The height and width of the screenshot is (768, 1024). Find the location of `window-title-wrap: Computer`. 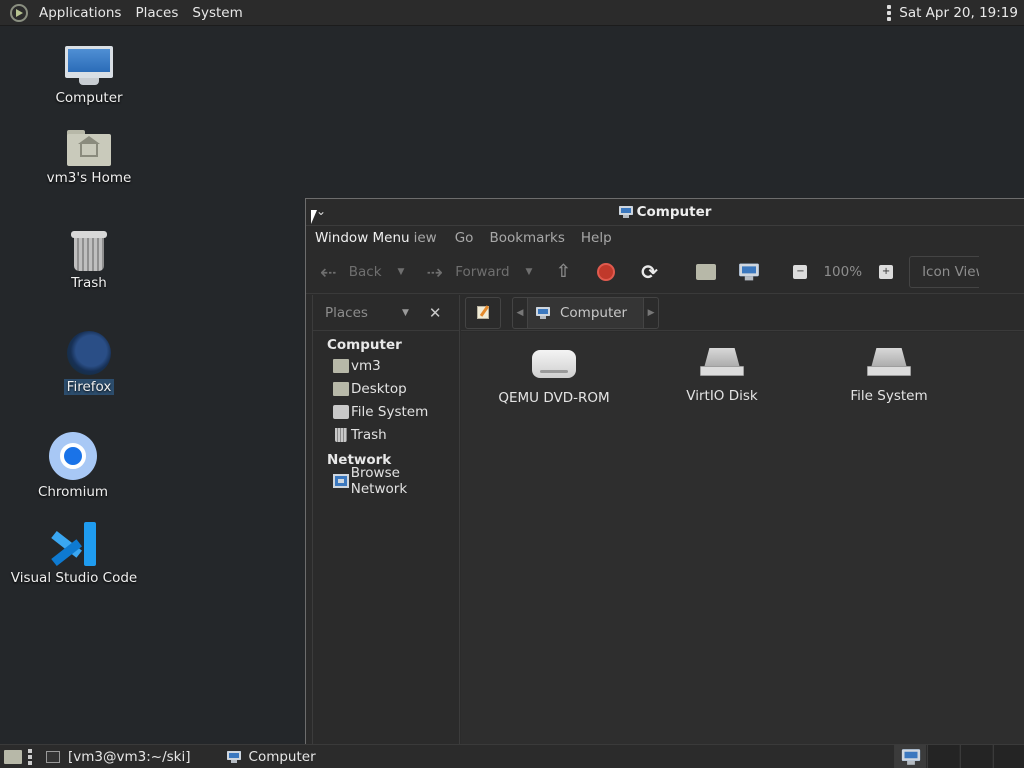

window-title-wrap: Computer is located at coordinates (664, 212).